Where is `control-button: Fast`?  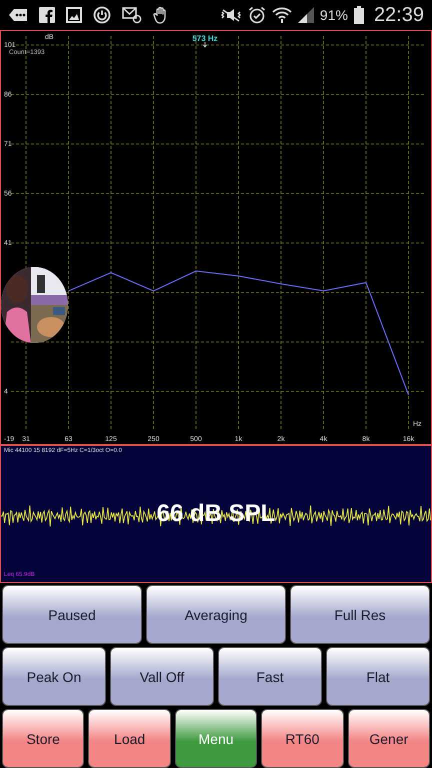
control-button: Fast is located at coordinates (270, 676).